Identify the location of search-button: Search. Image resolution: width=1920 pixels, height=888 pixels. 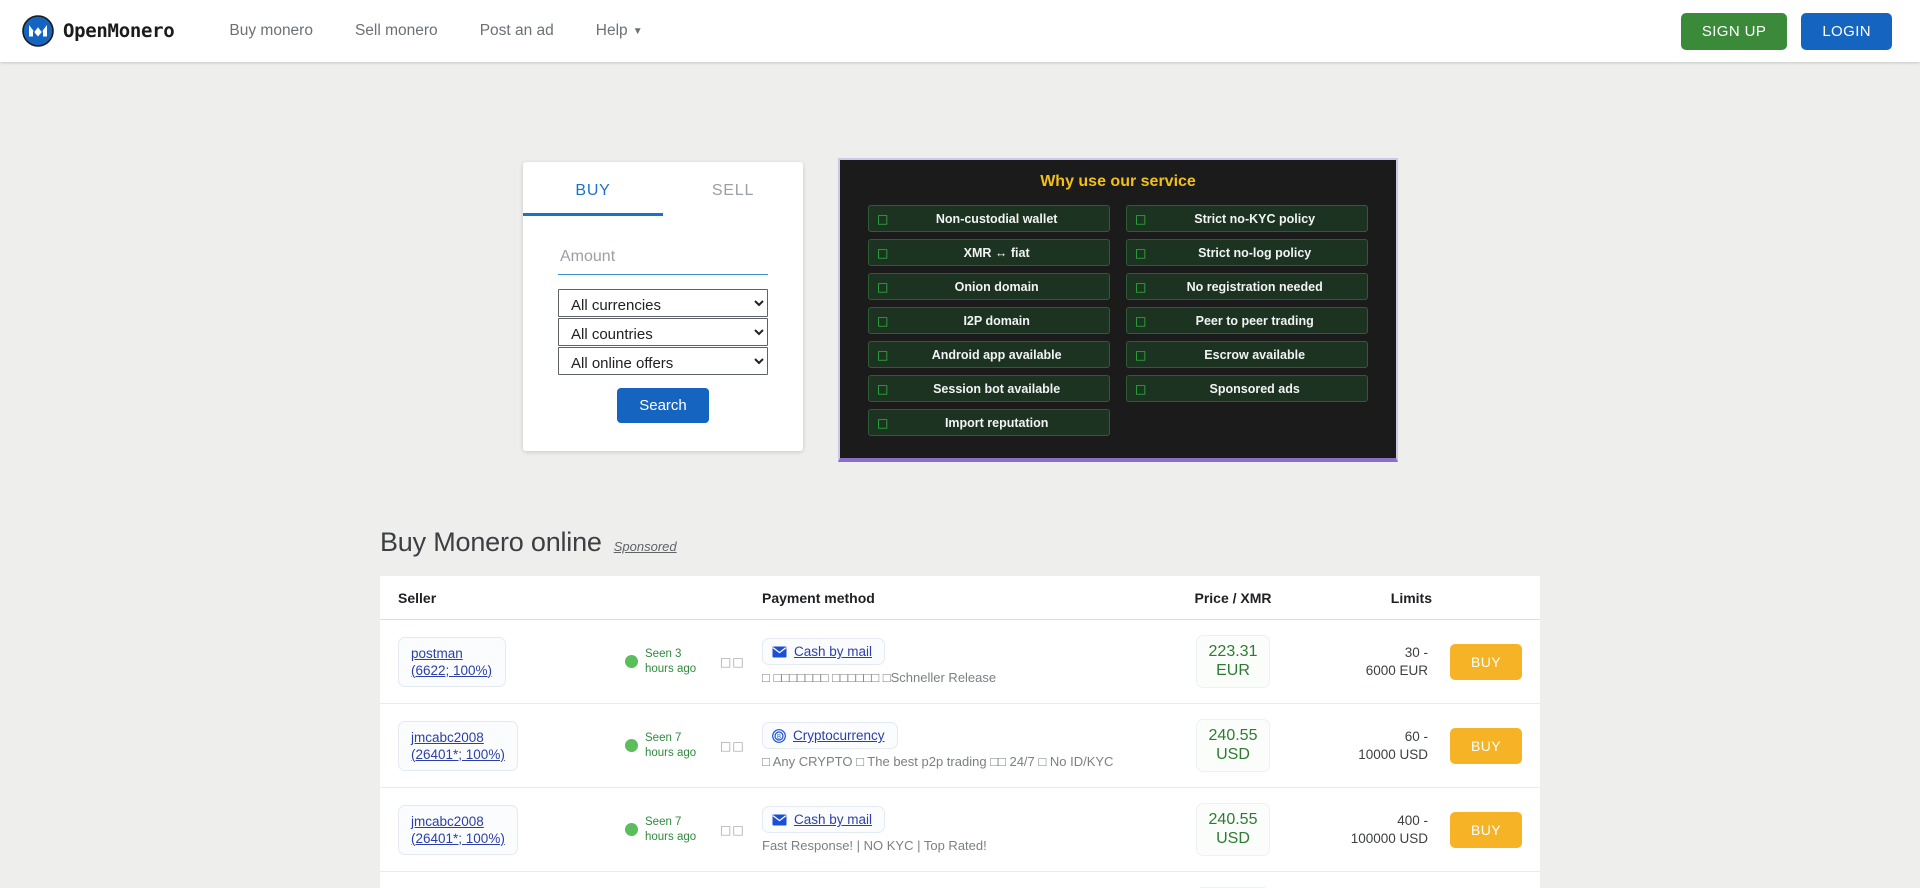
(663, 405).